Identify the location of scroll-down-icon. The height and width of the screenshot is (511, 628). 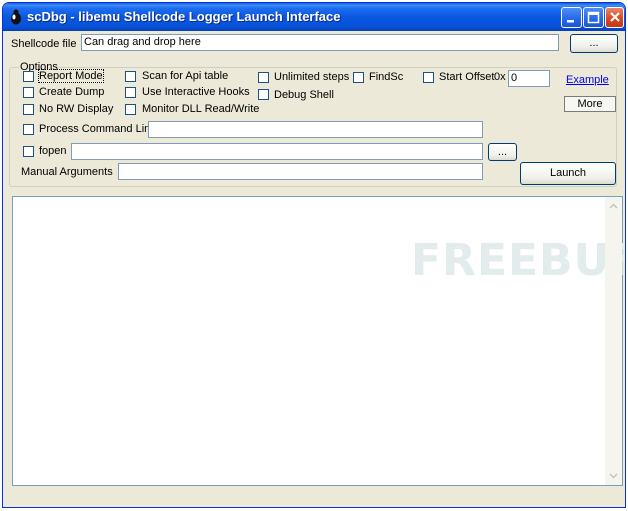
(613, 475).